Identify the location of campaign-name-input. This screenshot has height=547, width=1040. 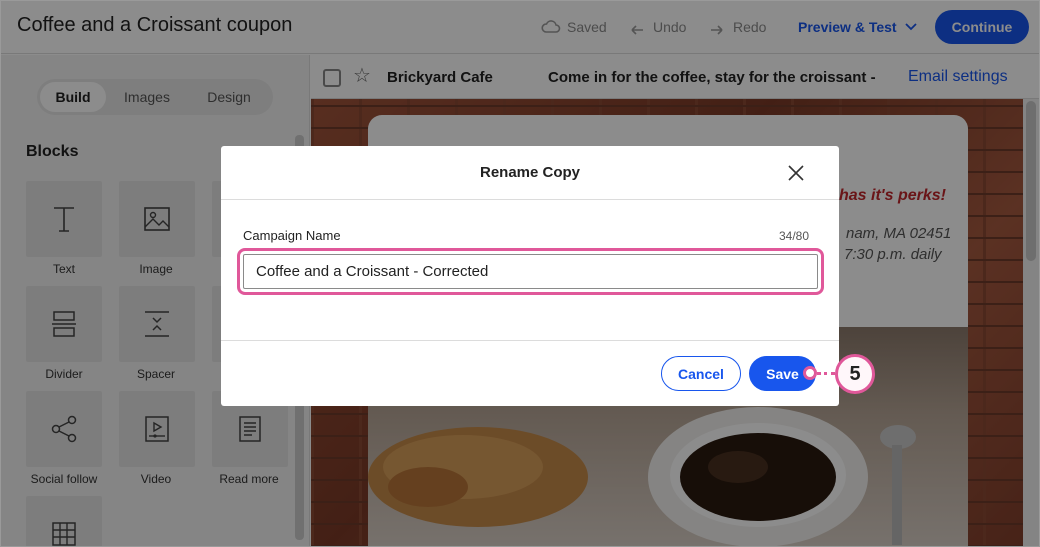
(530, 271).